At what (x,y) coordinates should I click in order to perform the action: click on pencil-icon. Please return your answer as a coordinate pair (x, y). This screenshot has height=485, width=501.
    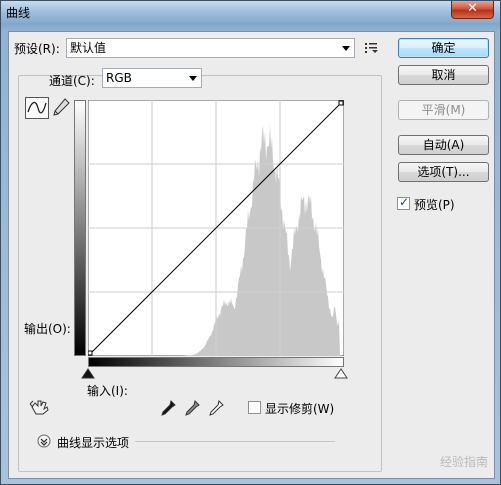
    Looking at the image, I should click on (61, 108).